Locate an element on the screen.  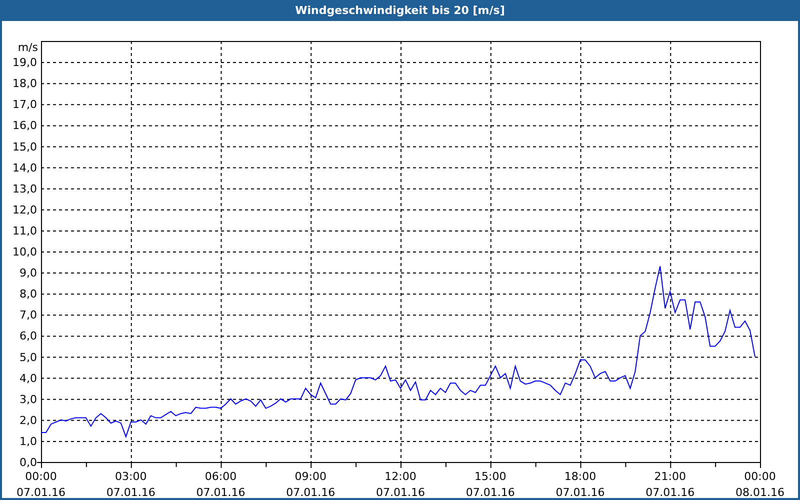
axis-tick-label: 8,0 is located at coordinates (28, 294).